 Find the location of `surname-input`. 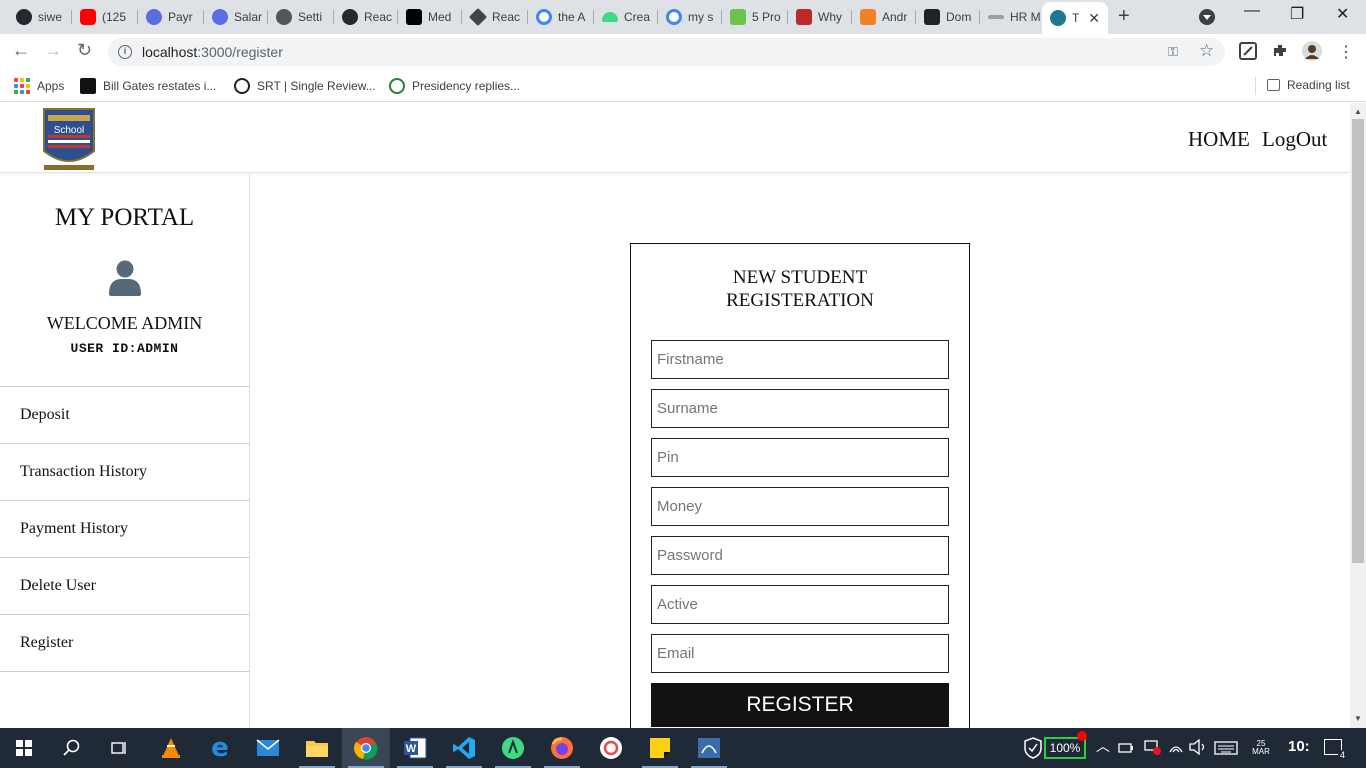

surname-input is located at coordinates (800, 408).